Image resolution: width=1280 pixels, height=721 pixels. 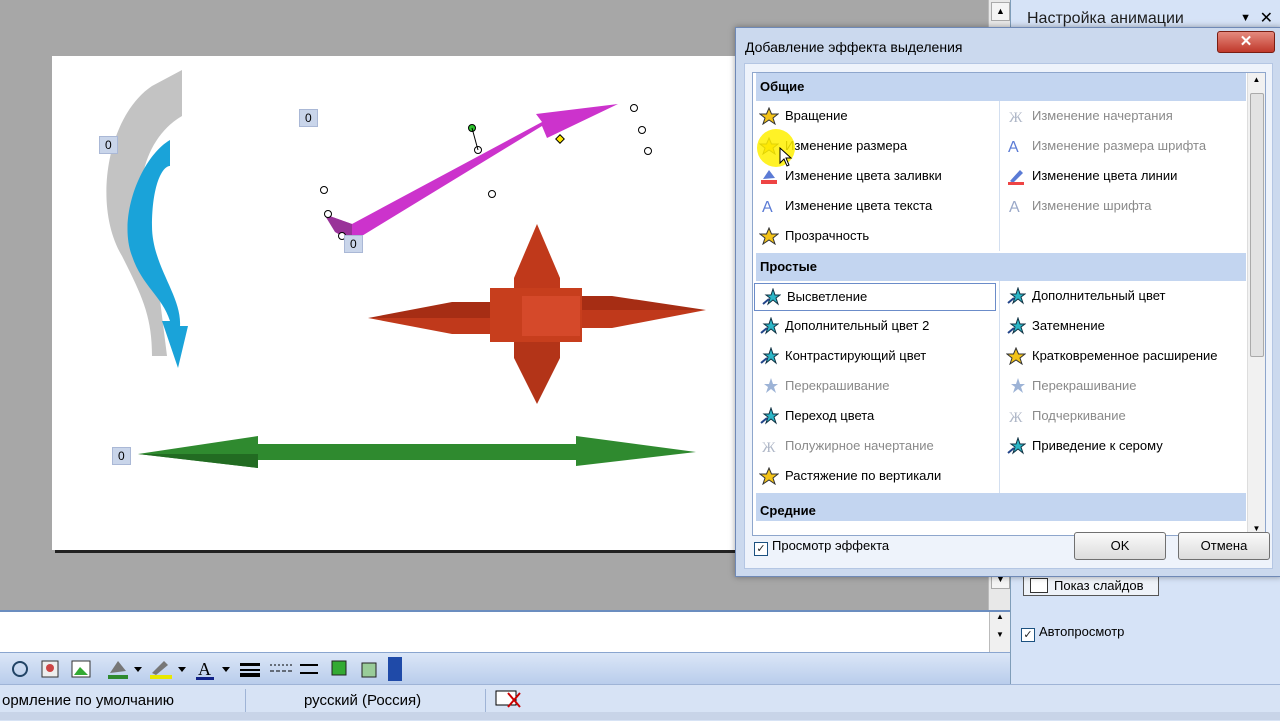 What do you see at coordinates (827, 235) in the screenshot?
I see `effect-label: Прозрачность` at bounding box center [827, 235].